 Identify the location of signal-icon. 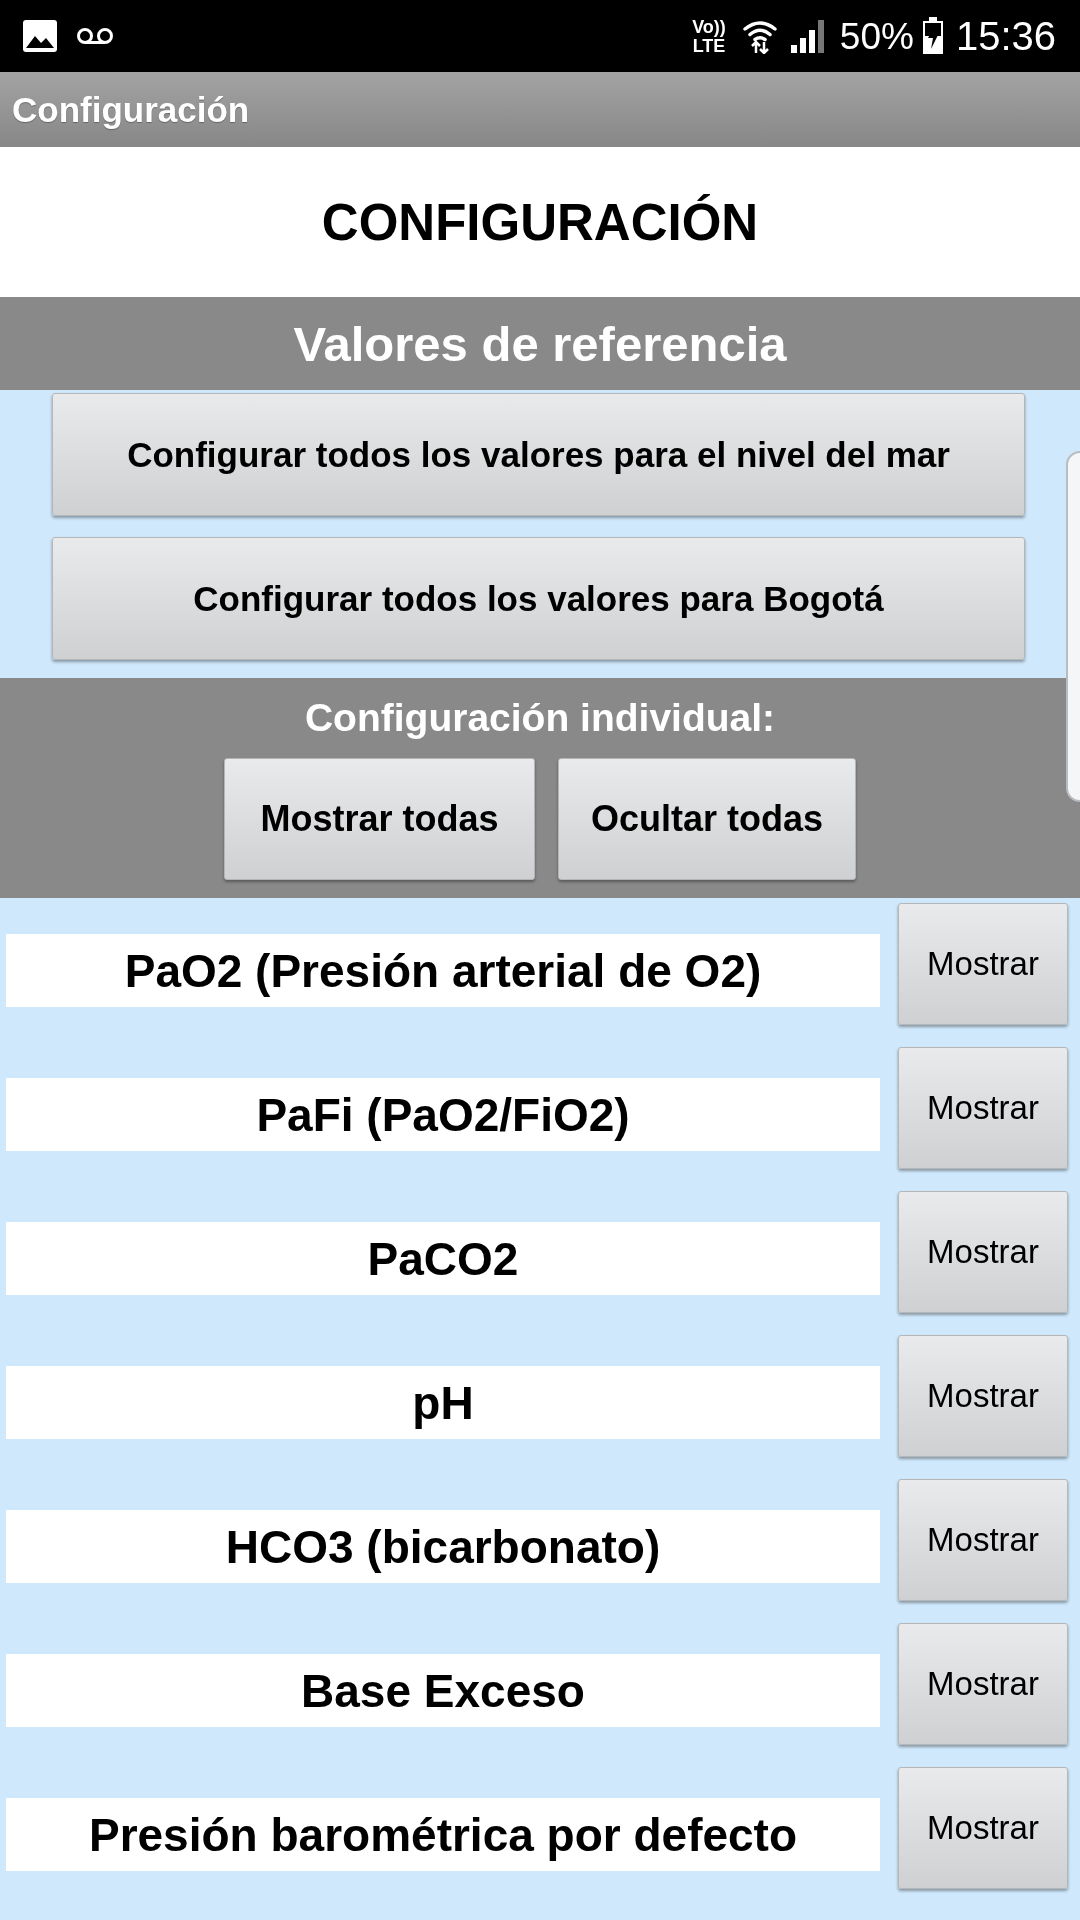
(807, 36).